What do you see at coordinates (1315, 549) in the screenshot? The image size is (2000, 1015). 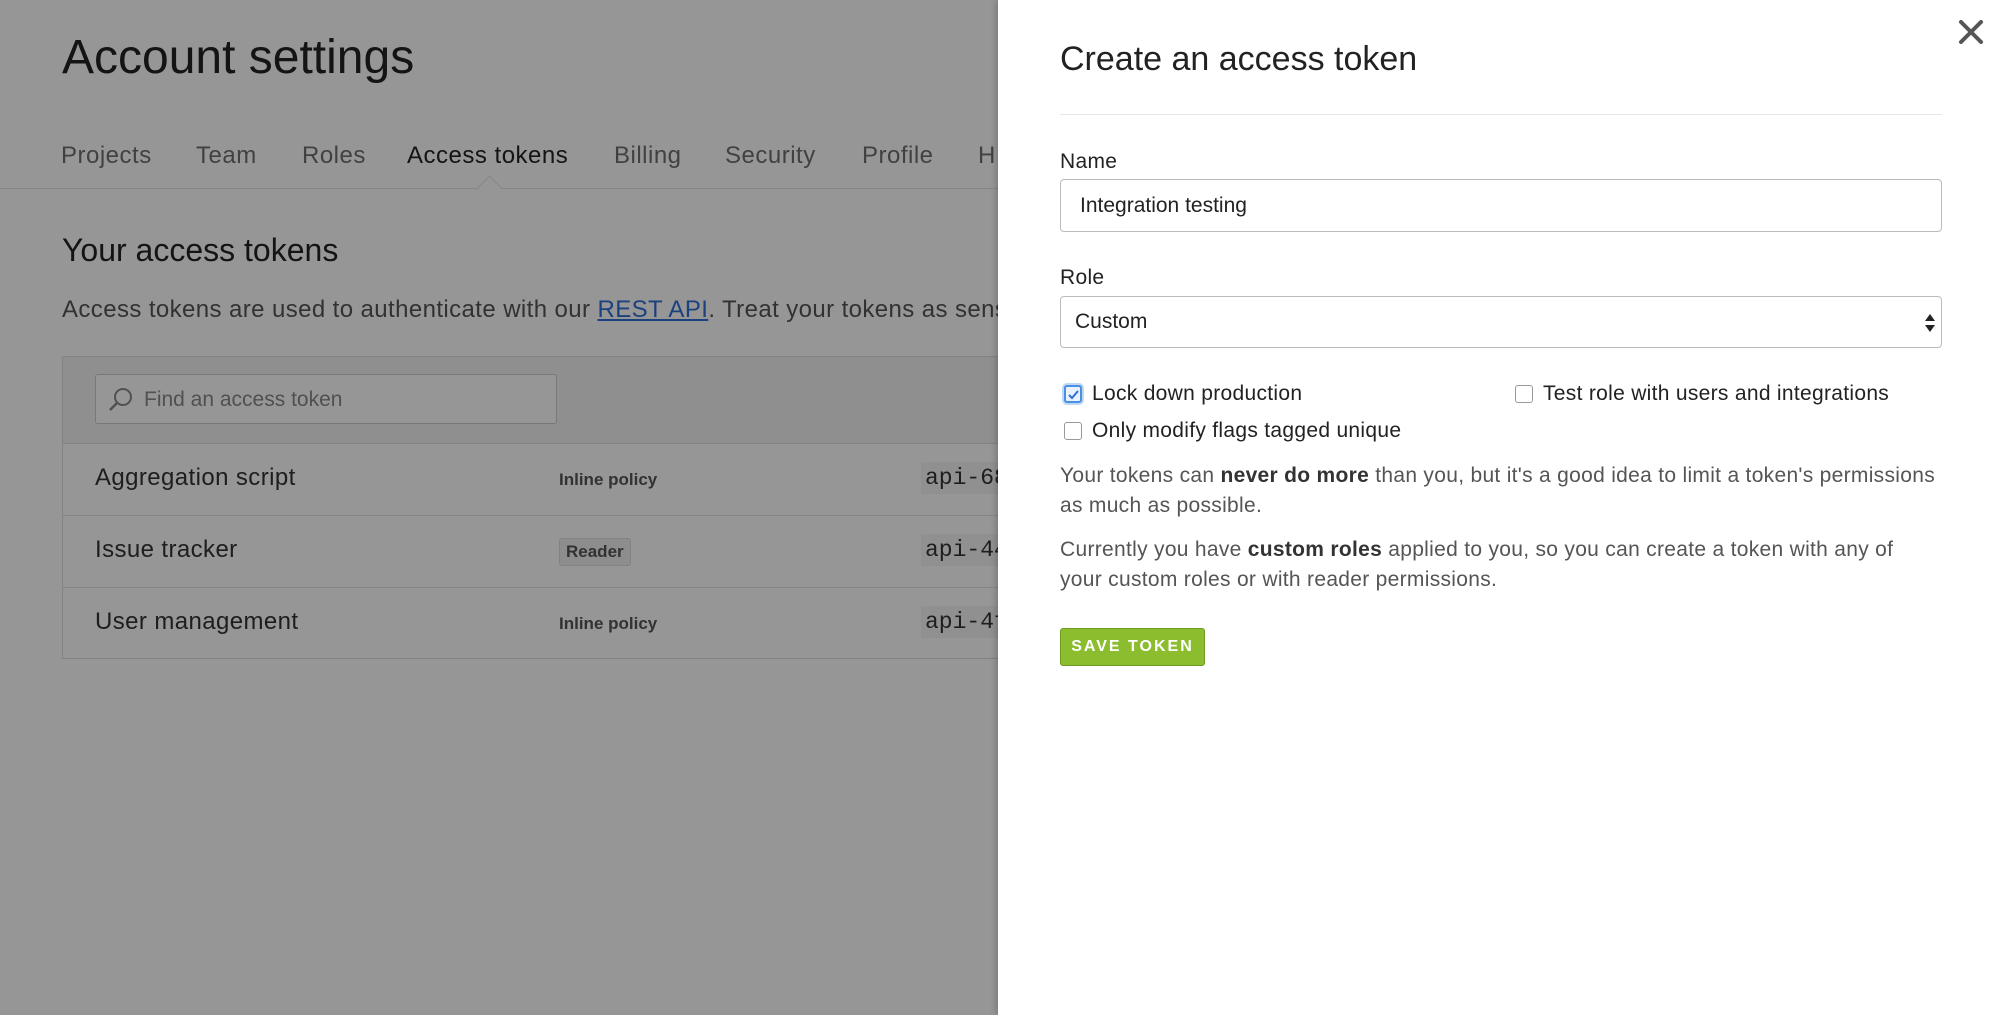 I see `note-emphasis: custom roles` at bounding box center [1315, 549].